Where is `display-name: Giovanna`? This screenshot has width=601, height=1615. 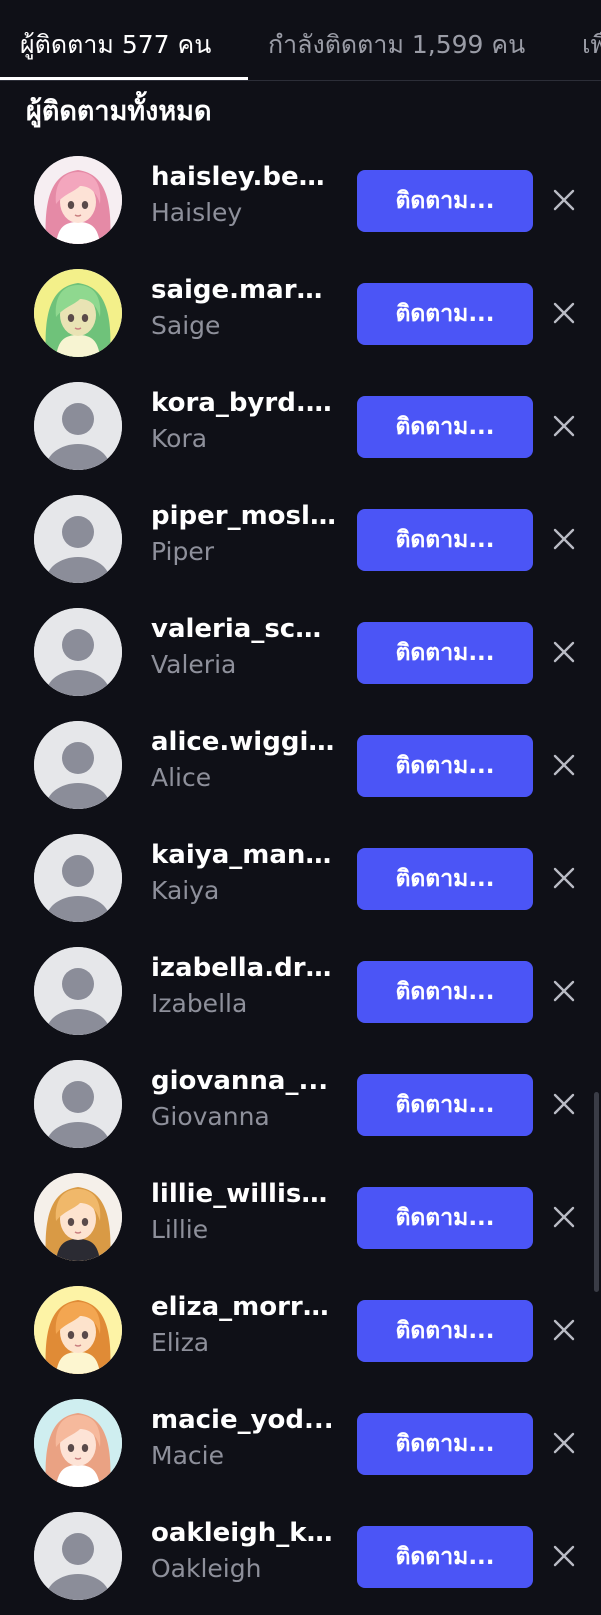
display-name: Giovanna is located at coordinates (210, 1116).